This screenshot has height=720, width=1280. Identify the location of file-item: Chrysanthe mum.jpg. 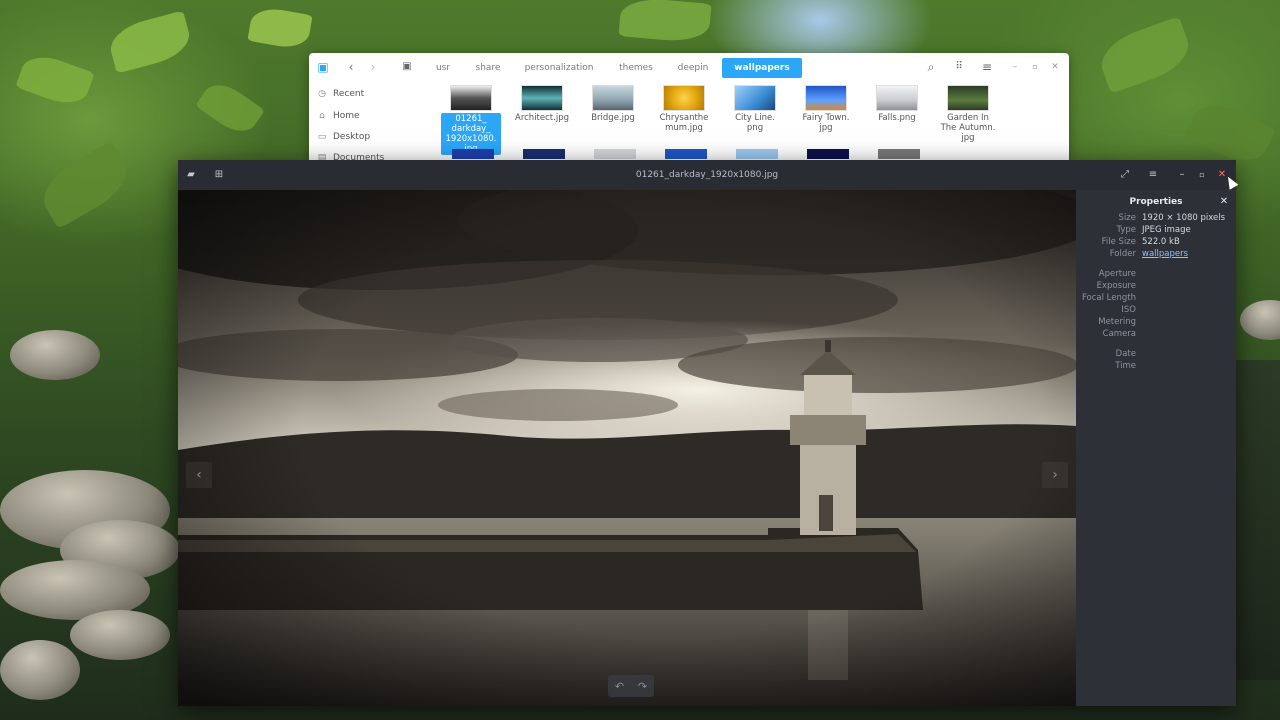
(684, 109).